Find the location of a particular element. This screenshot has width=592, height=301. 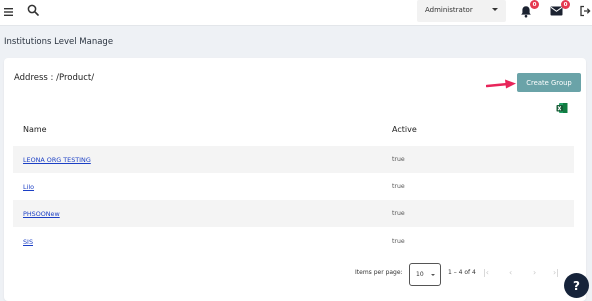

help-icon: ? is located at coordinates (576, 285).